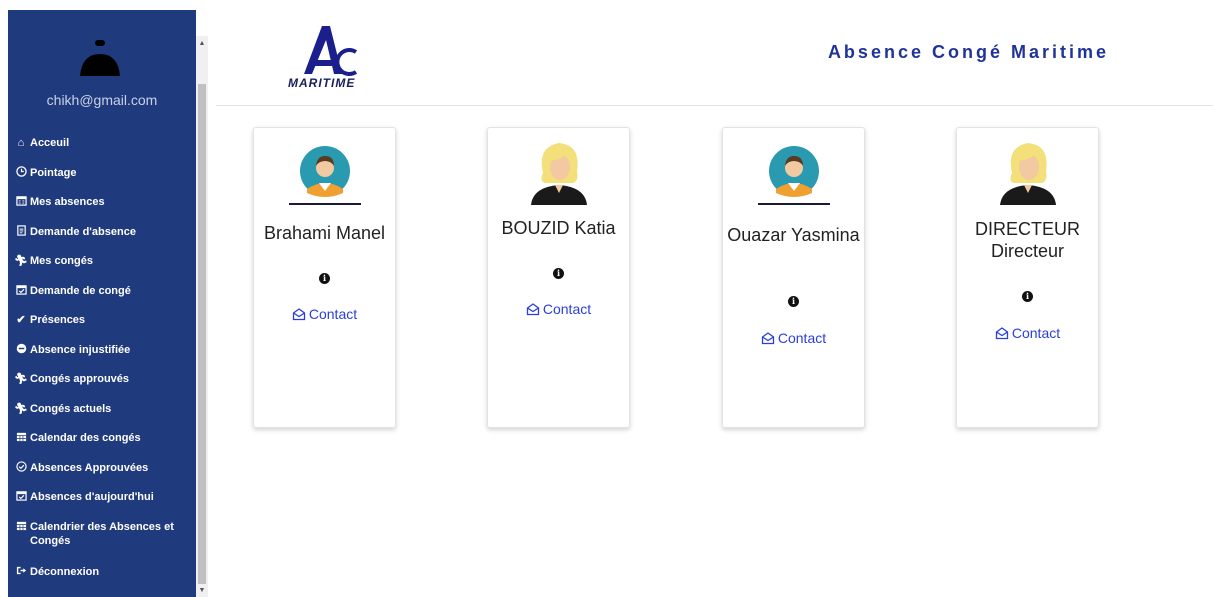 The image size is (1213, 597). I want to click on sidebar-item-label: Présences, so click(58, 320).